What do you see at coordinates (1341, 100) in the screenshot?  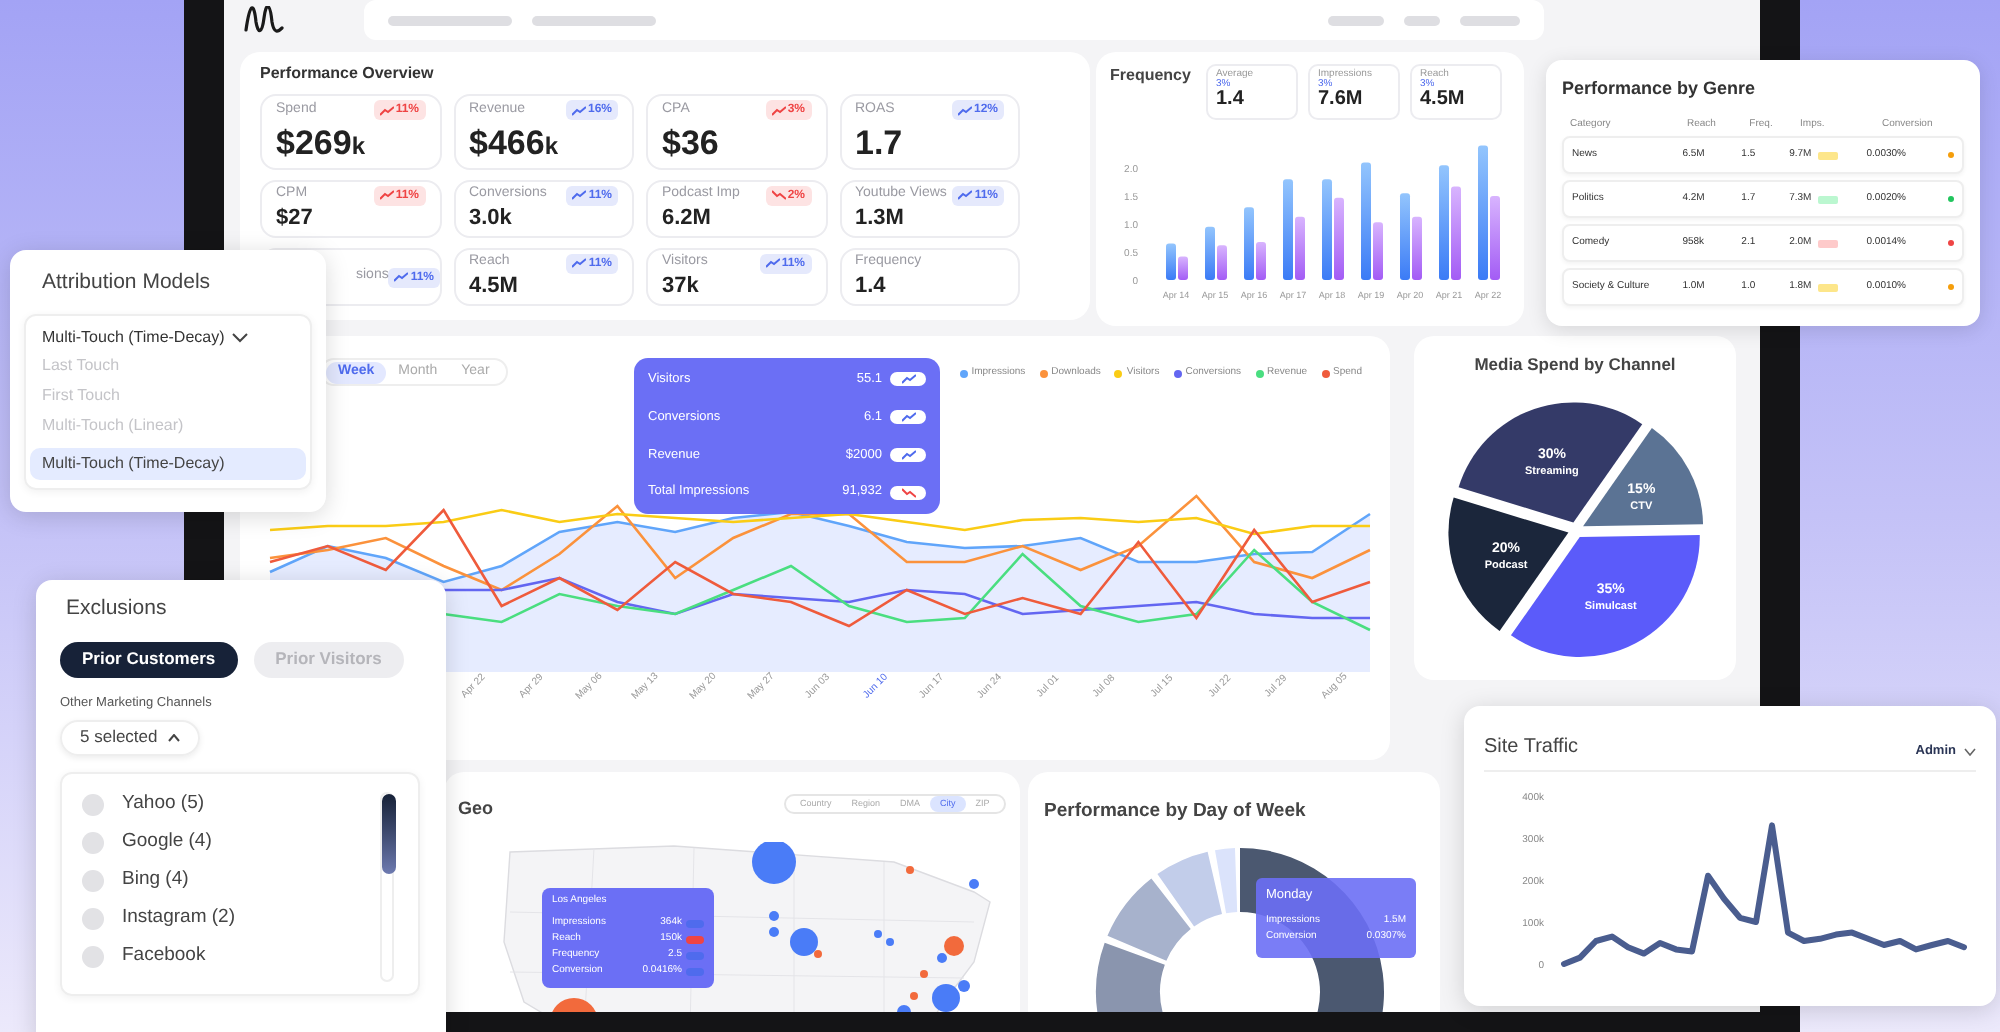 I see `stat-value: 7.6M` at bounding box center [1341, 100].